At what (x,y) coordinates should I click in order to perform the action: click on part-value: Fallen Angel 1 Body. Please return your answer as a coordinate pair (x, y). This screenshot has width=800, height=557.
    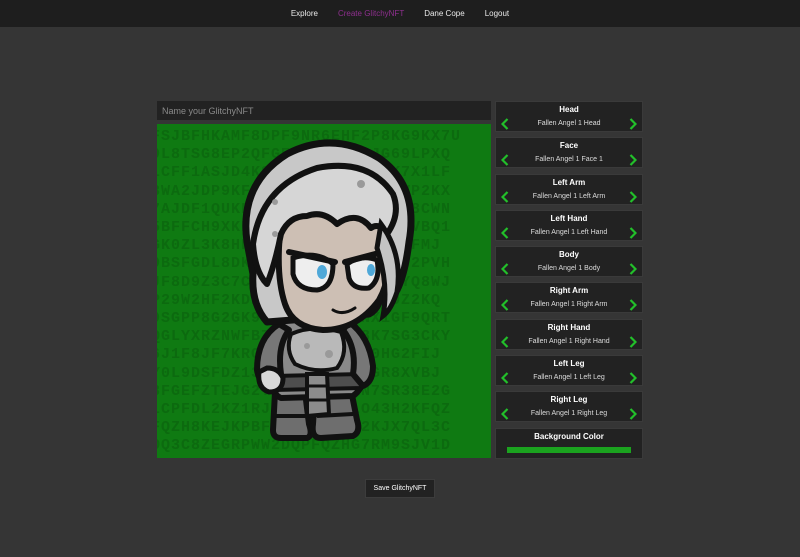
    Looking at the image, I should click on (569, 268).